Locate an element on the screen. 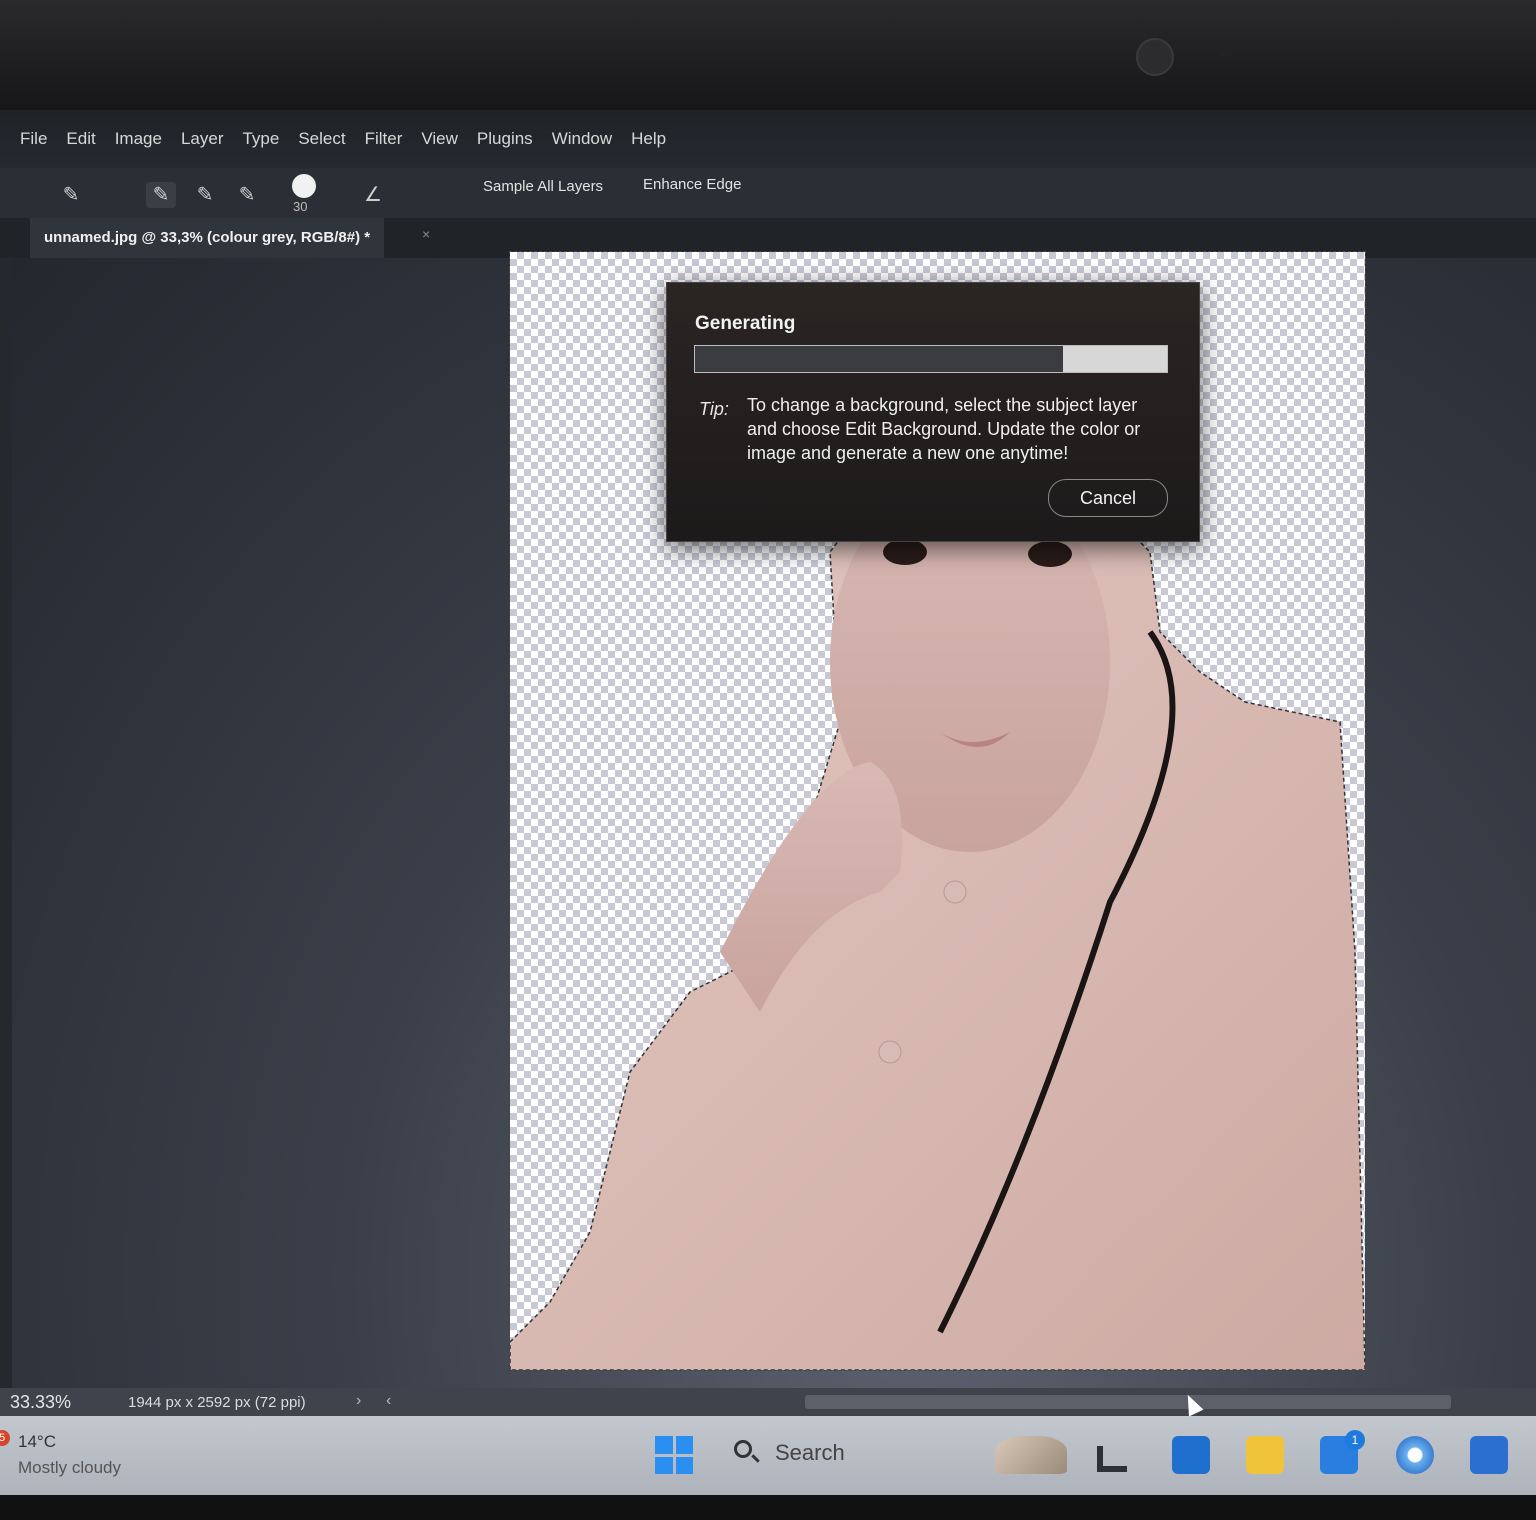 This screenshot has height=1520, width=1536. windows-taskbar: 5 14°C Mostly cloudy Search 1 is located at coordinates (768, 1455).